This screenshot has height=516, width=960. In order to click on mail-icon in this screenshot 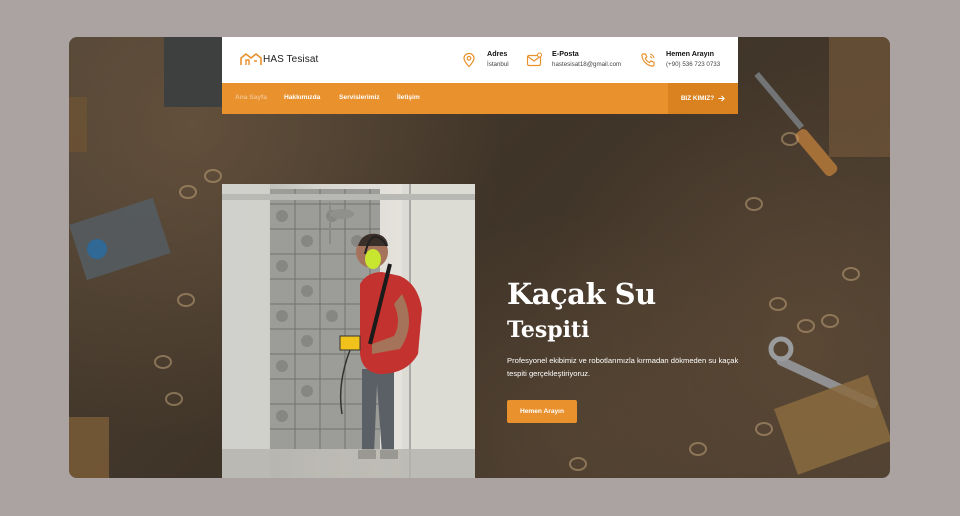, I will do `click(534, 59)`.